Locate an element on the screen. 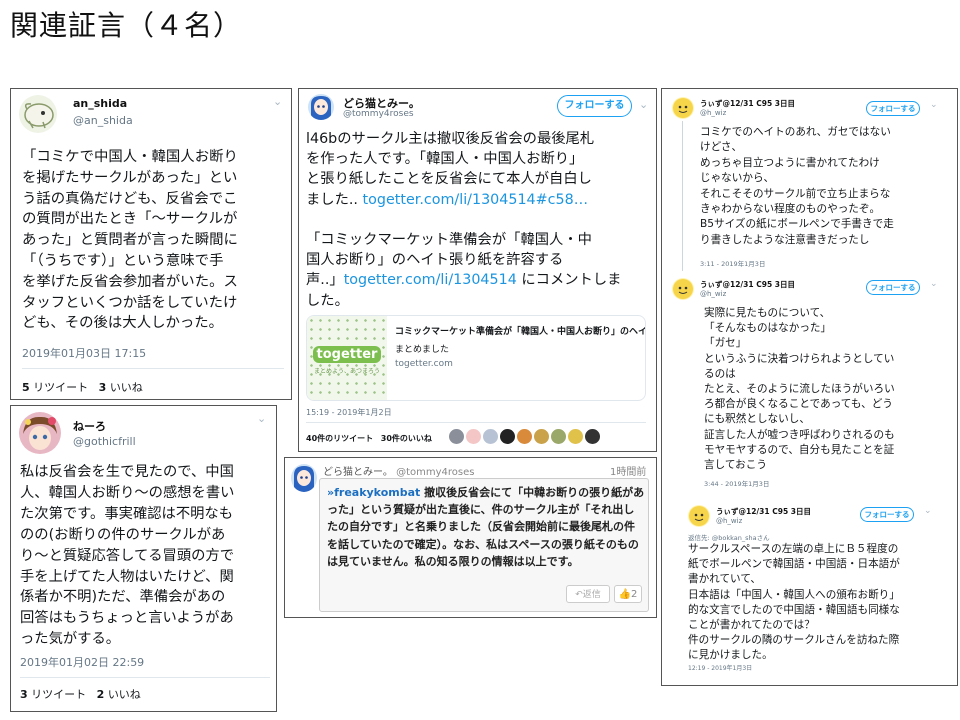  like-count: 30件のいいね is located at coordinates (406, 438).